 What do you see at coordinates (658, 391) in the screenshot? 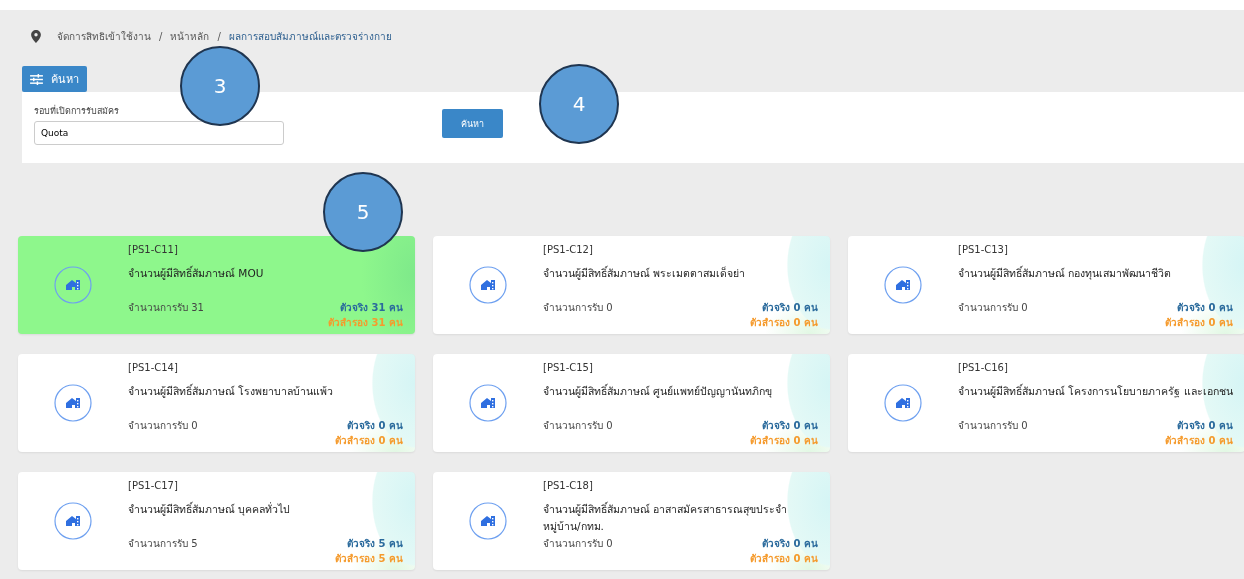
I see `card-title: จำนวนผู้มีสิทธิ์สัมภาษณ์ ศูนย์แพทย์ปัญญานันทภิกขุ` at bounding box center [658, 391].